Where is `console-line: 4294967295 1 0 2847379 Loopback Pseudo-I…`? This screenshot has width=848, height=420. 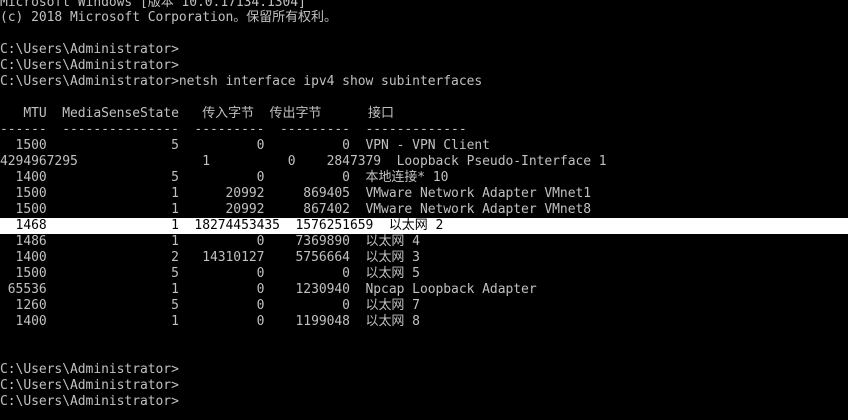
console-line: 4294967295 1 0 2847379 Loopback Pseudo-I… is located at coordinates (303, 161).